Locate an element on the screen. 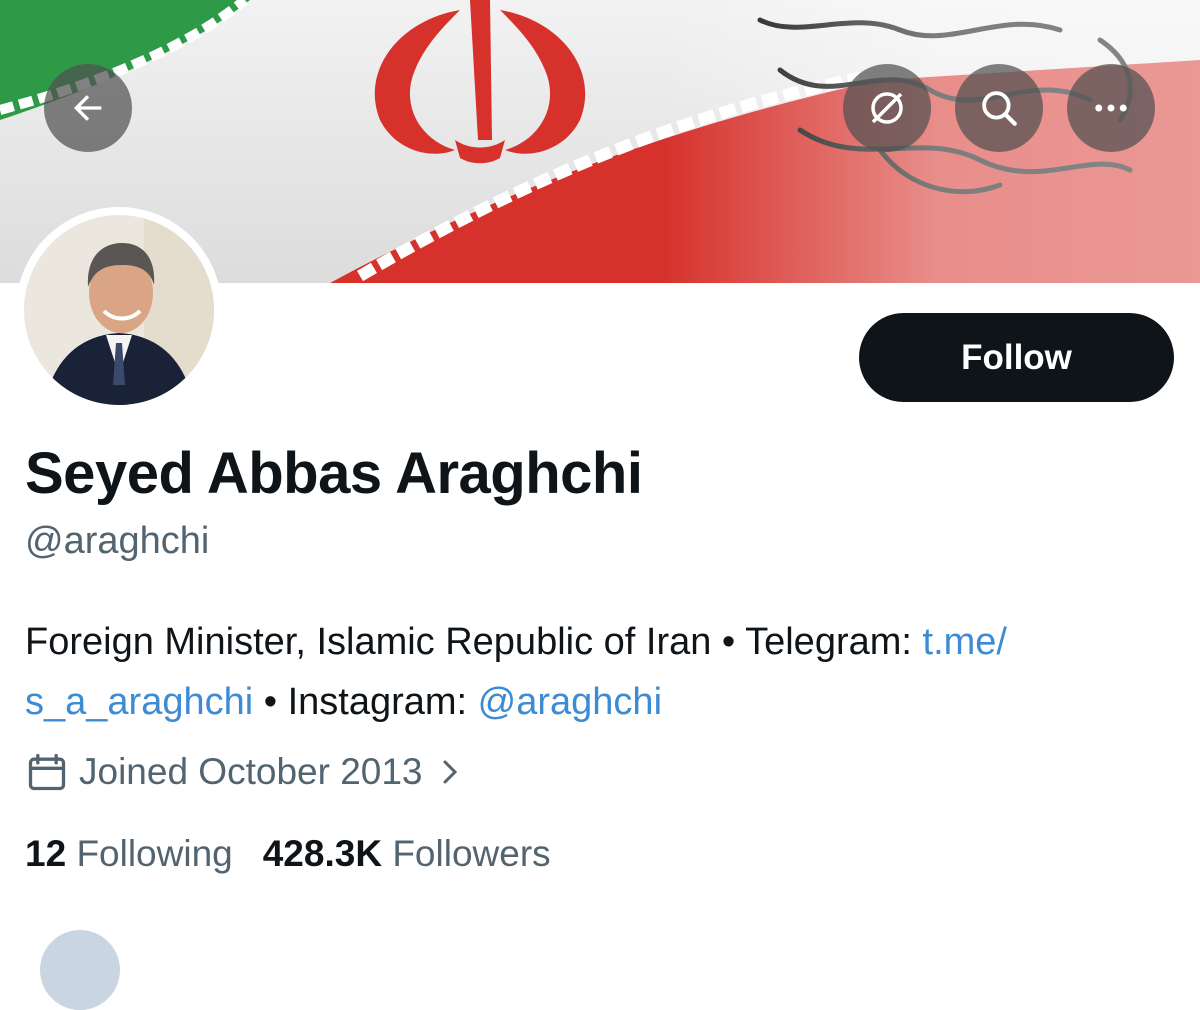  grok-button is located at coordinates (887, 108).